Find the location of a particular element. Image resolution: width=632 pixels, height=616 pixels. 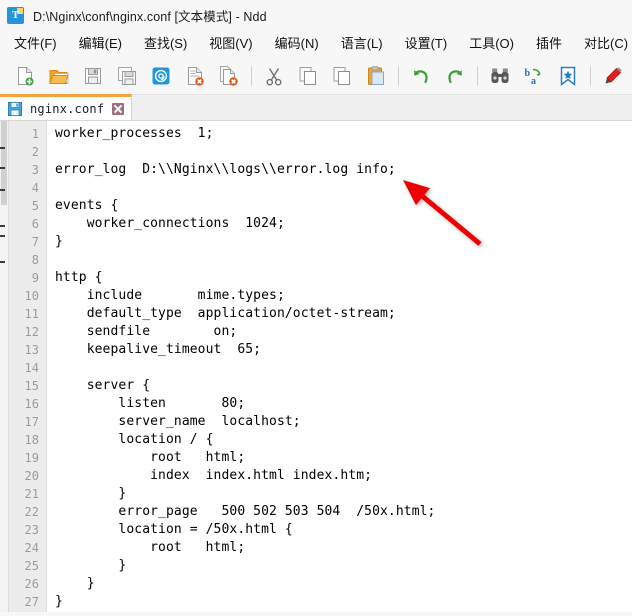

line-number: 15 is located at coordinates (31, 386).